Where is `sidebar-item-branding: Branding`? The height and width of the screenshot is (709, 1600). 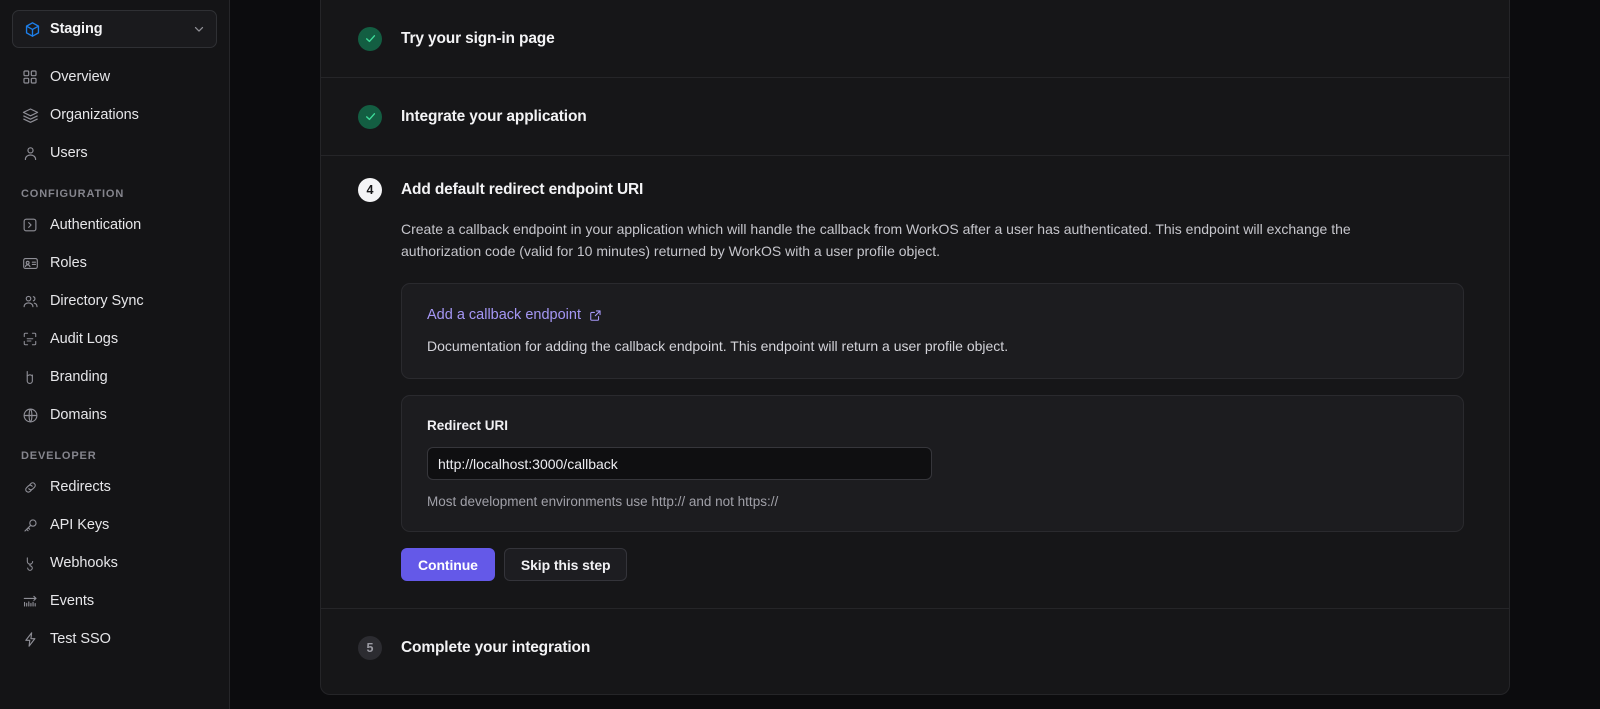
sidebar-item-branding: Branding is located at coordinates (114, 377).